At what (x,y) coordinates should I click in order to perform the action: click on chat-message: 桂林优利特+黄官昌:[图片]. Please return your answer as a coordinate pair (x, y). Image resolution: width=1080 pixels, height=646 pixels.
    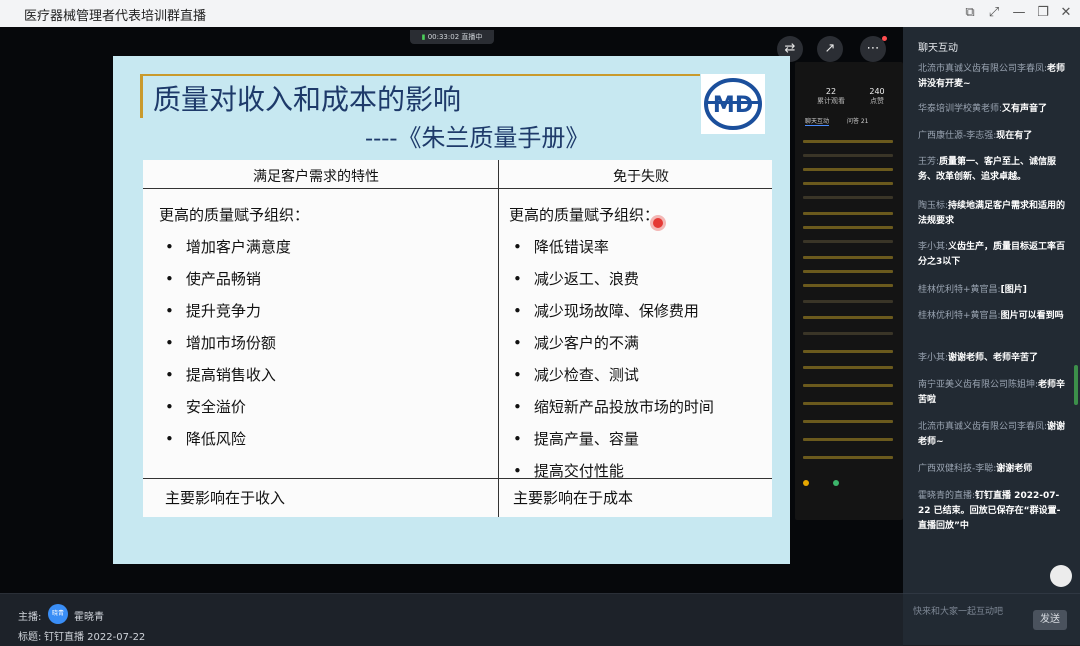
    Looking at the image, I should click on (993, 290).